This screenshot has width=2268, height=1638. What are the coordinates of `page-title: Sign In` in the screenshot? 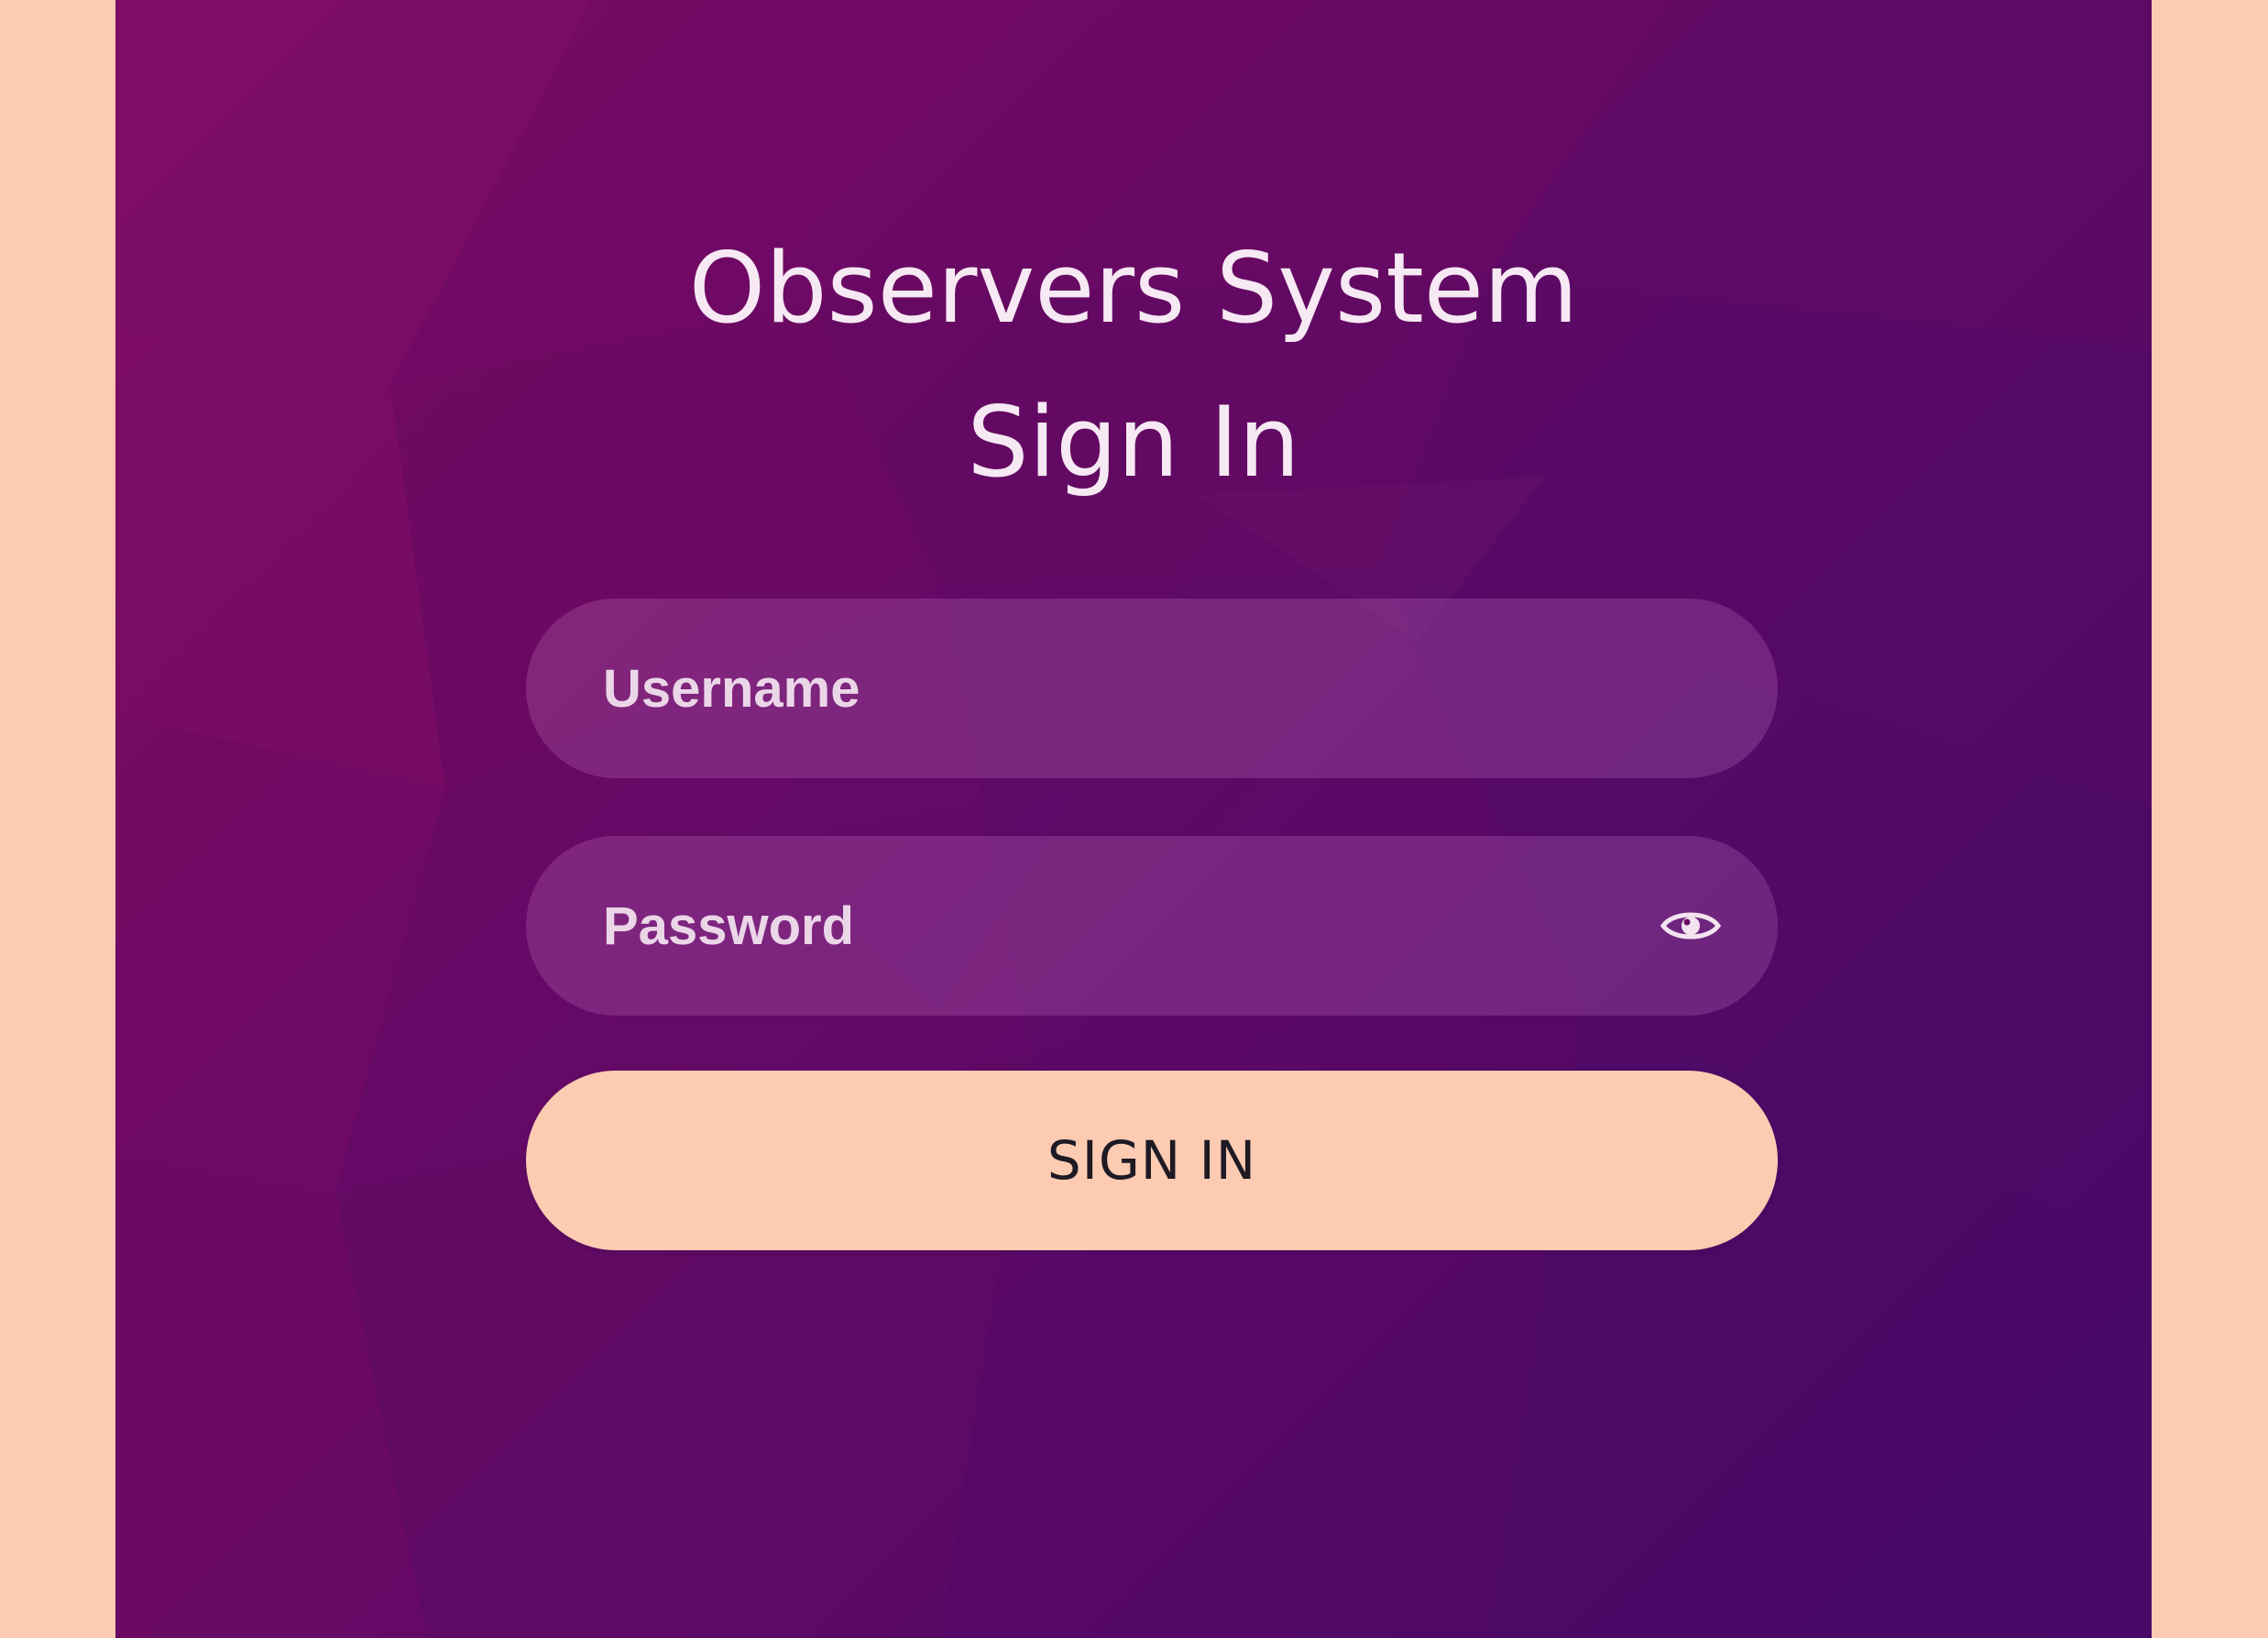 It's located at (1133, 442).